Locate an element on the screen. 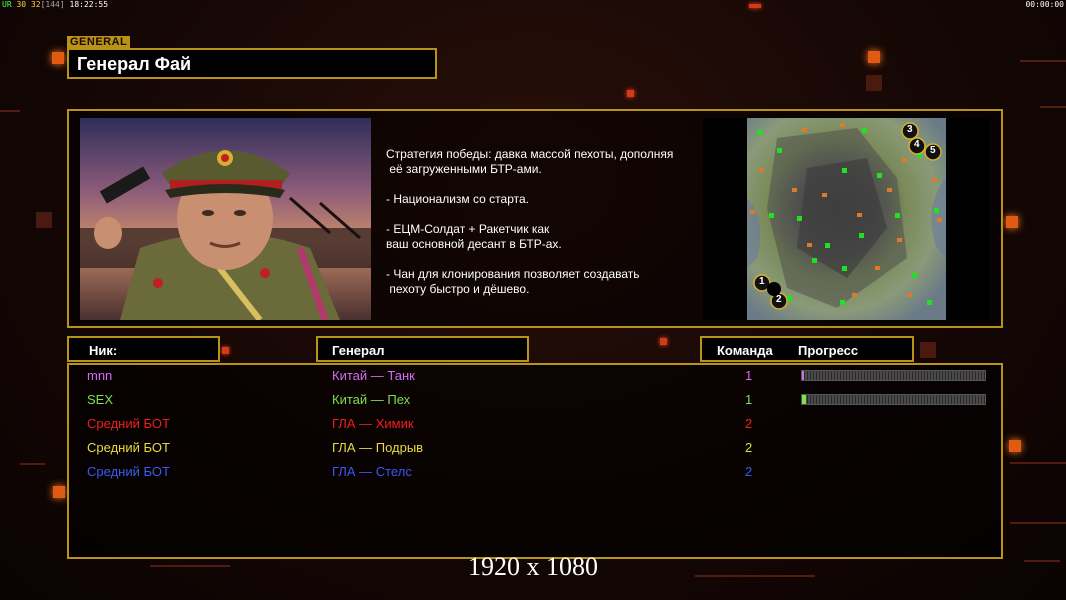 The image size is (1066, 600). header-team-progress-box: Команда Прогресс is located at coordinates (807, 349).